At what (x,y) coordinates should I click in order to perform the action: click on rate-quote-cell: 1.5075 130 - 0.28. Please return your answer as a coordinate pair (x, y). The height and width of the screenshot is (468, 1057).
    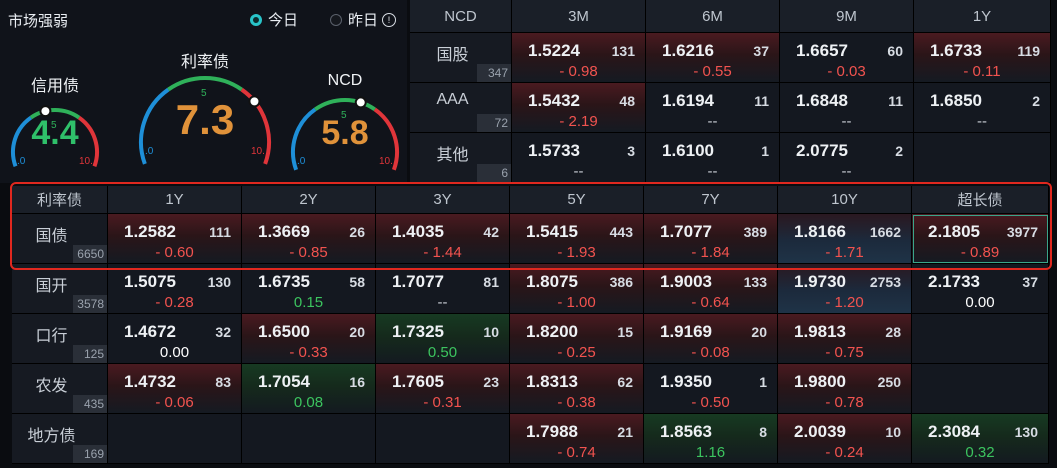
    Looking at the image, I should click on (175, 289).